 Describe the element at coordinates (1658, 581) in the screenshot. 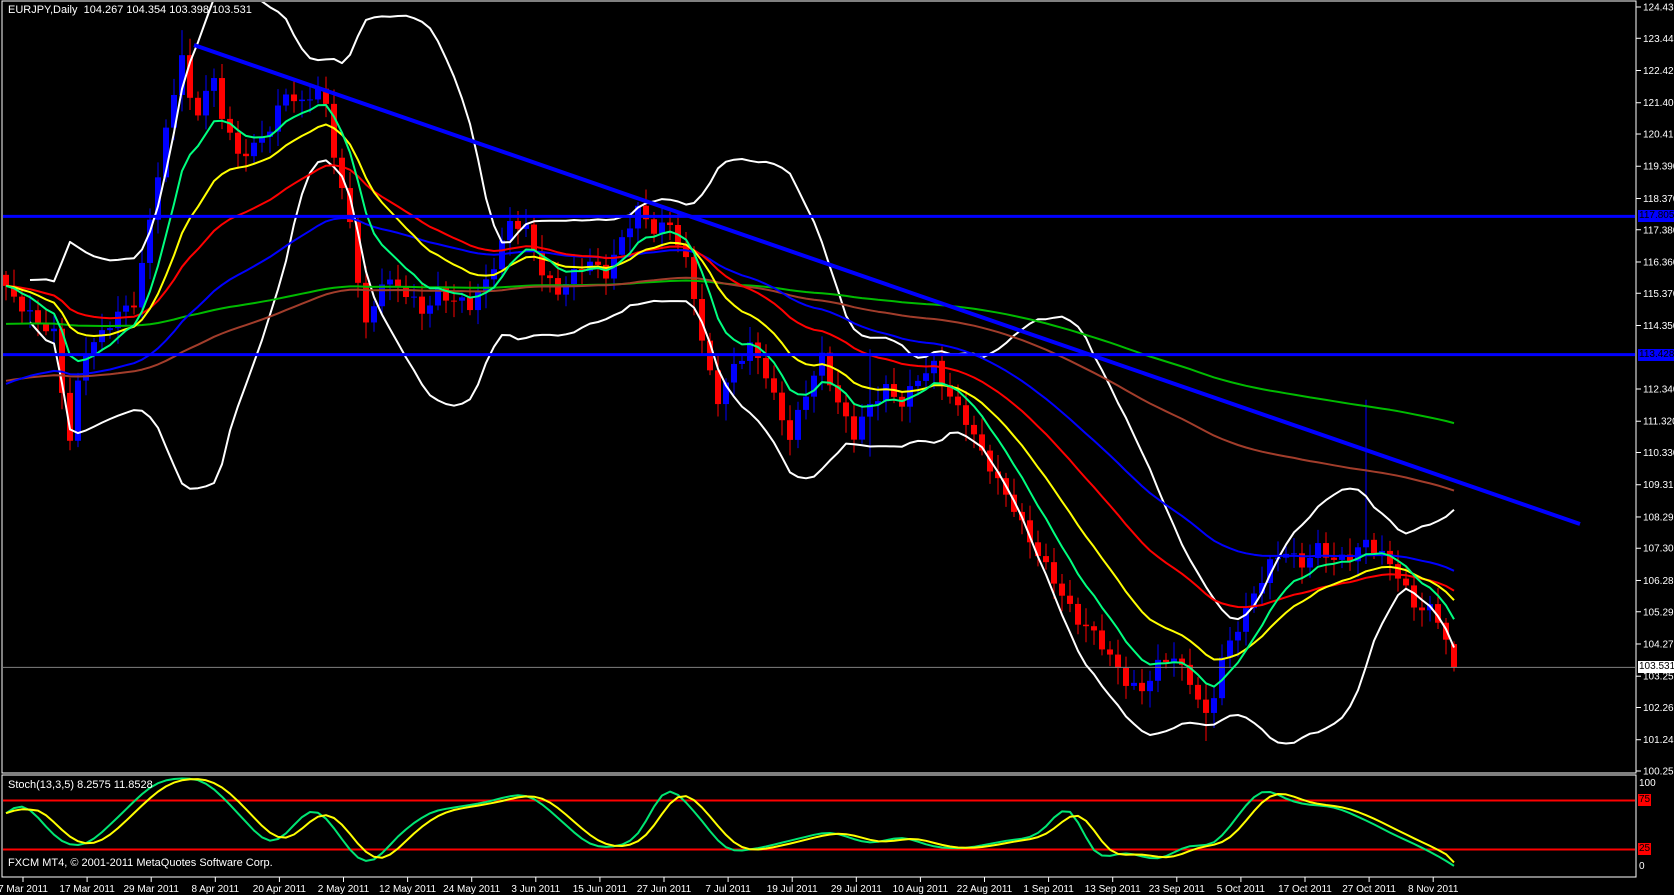

I see `price-axis-label: 106.280` at that location.